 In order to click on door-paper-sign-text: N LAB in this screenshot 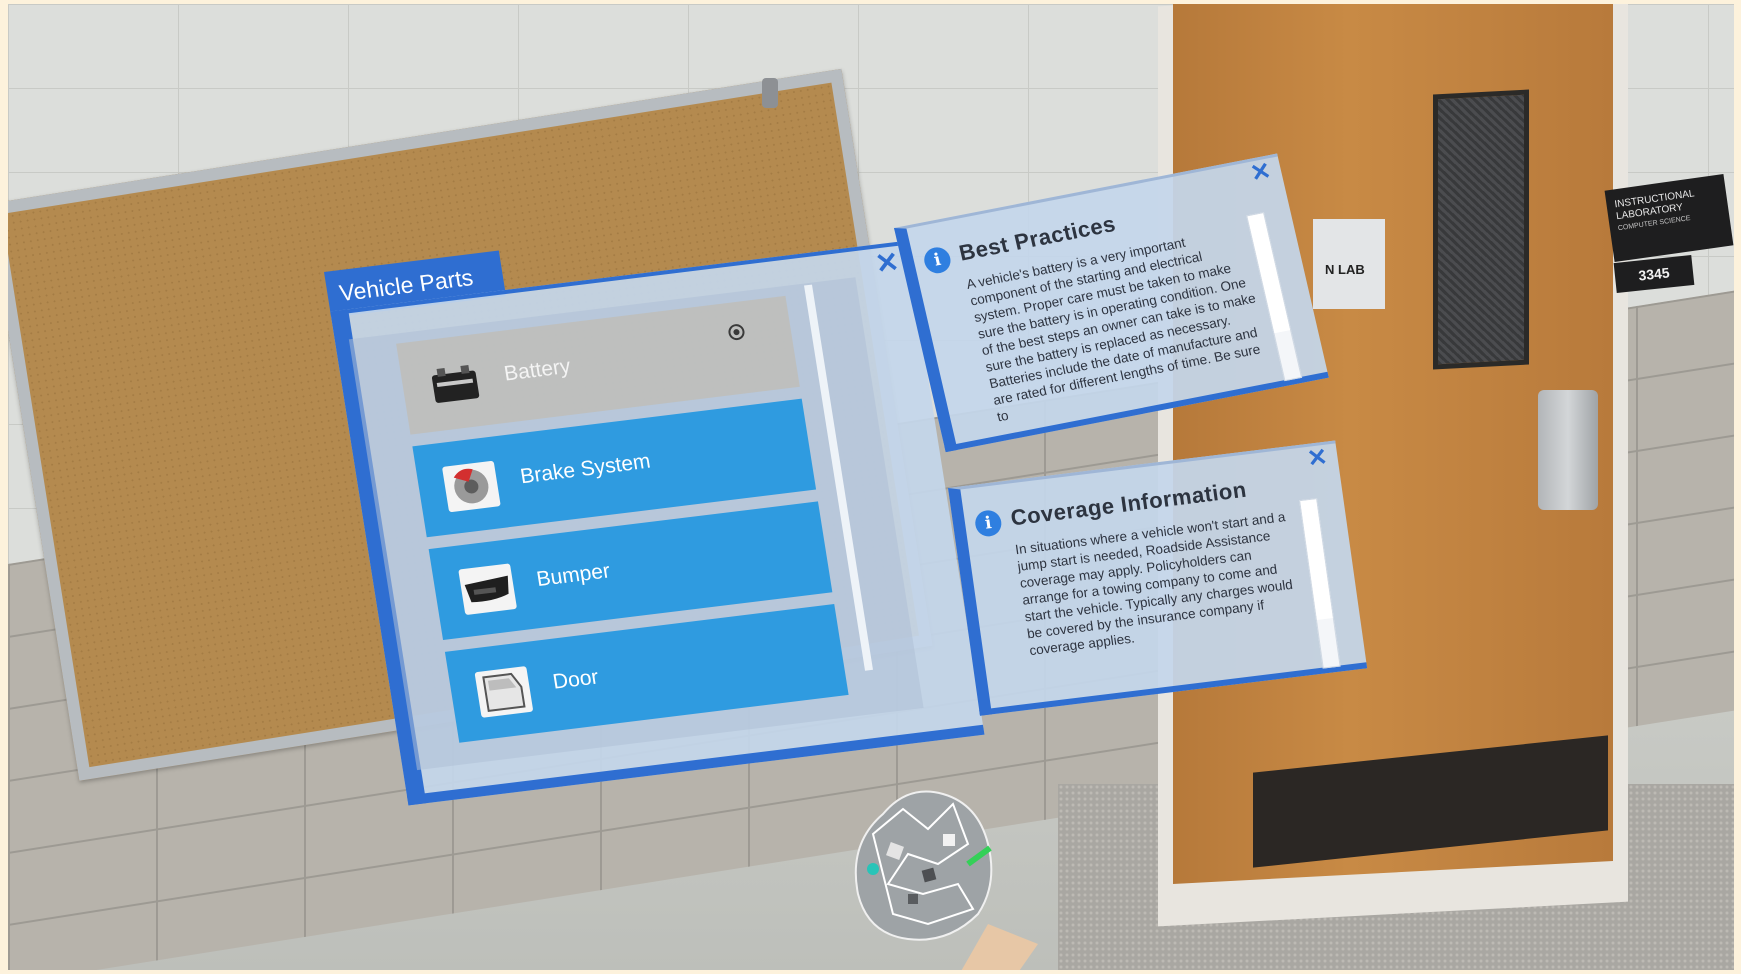, I will do `click(1345, 269)`.